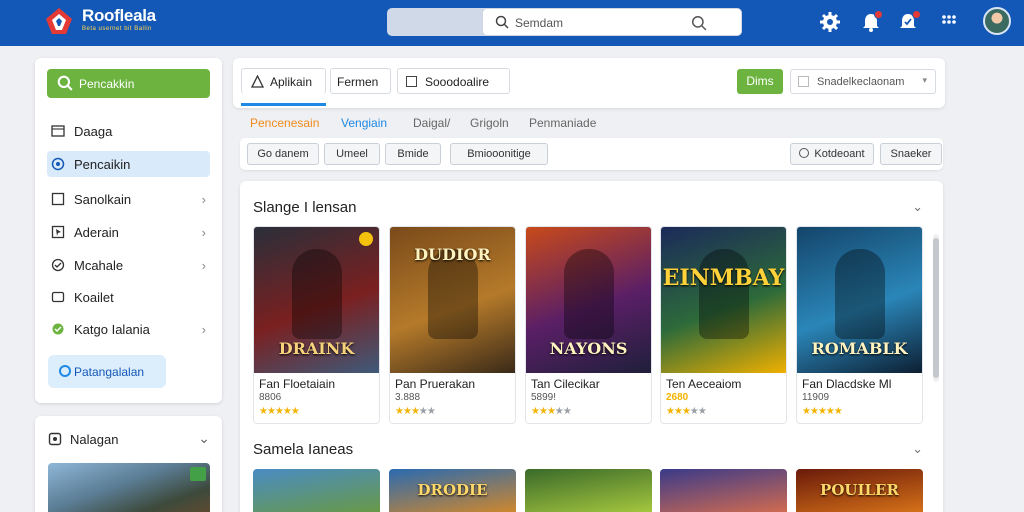  What do you see at coordinates (413, 154) in the screenshot?
I see `filter-chip-bmide: Bmide` at bounding box center [413, 154].